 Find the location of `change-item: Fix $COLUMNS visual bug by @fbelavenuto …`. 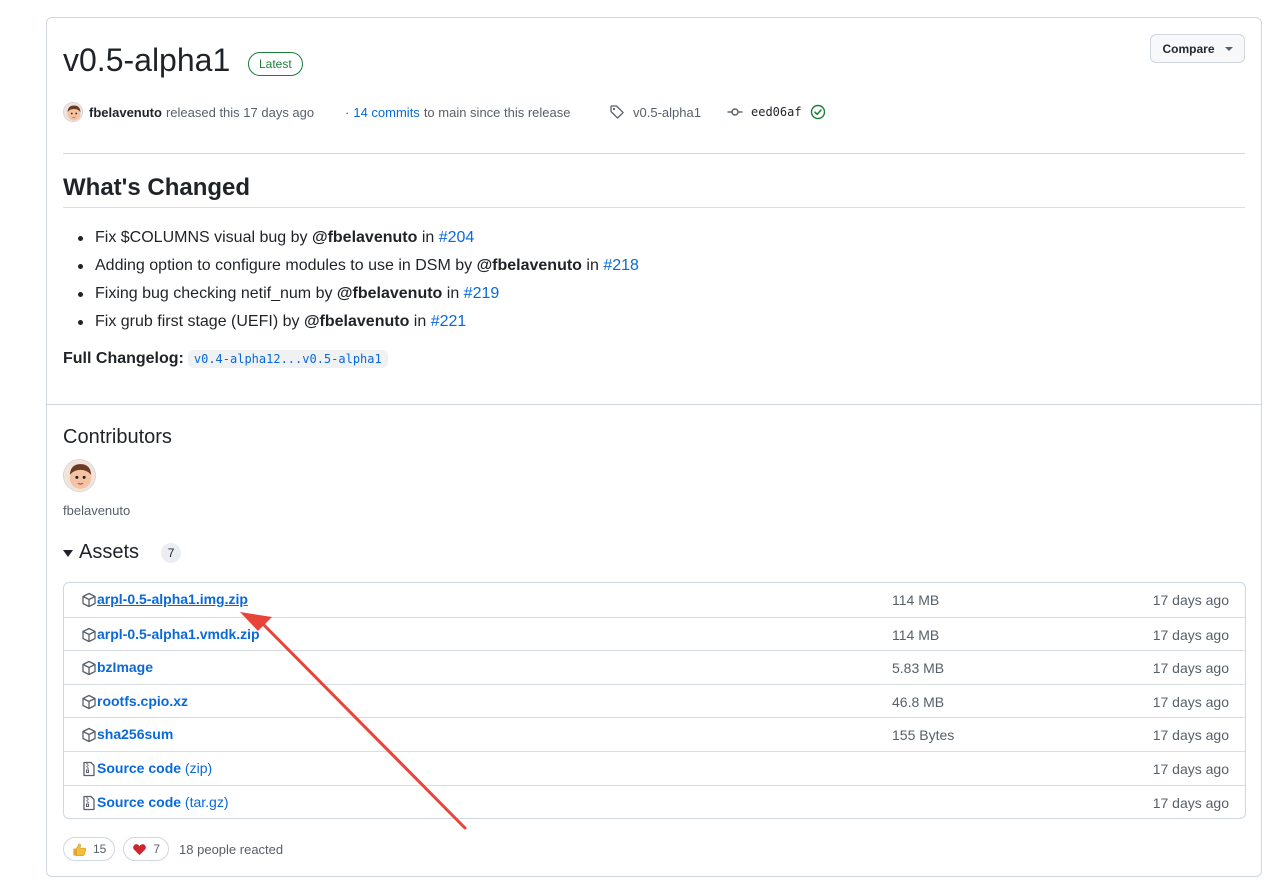

change-item: Fix $COLUMNS visual bug by @fbelavenuto … is located at coordinates (358, 238).